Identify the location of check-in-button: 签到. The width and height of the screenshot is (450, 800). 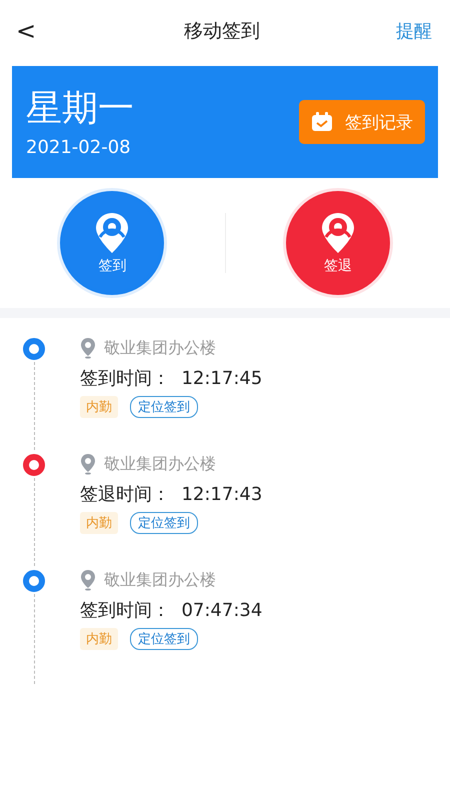
(112, 243).